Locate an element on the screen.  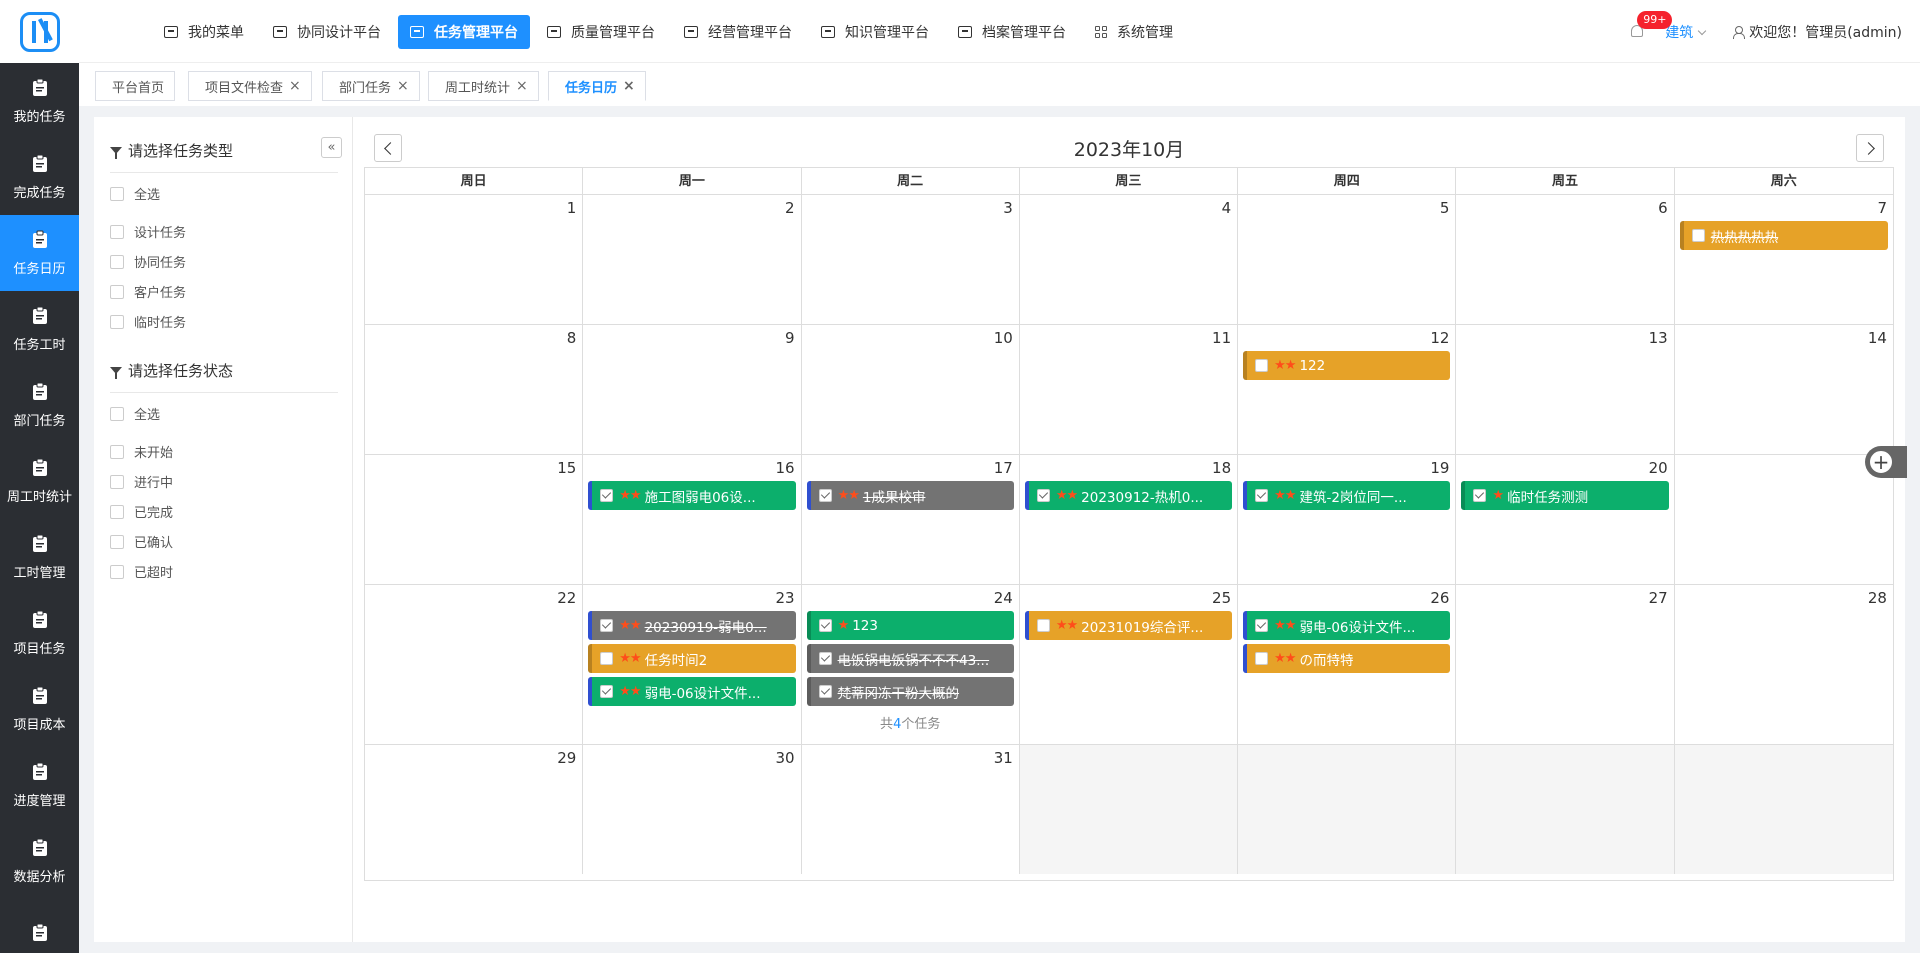
day-cell: 10 is located at coordinates (910, 390).